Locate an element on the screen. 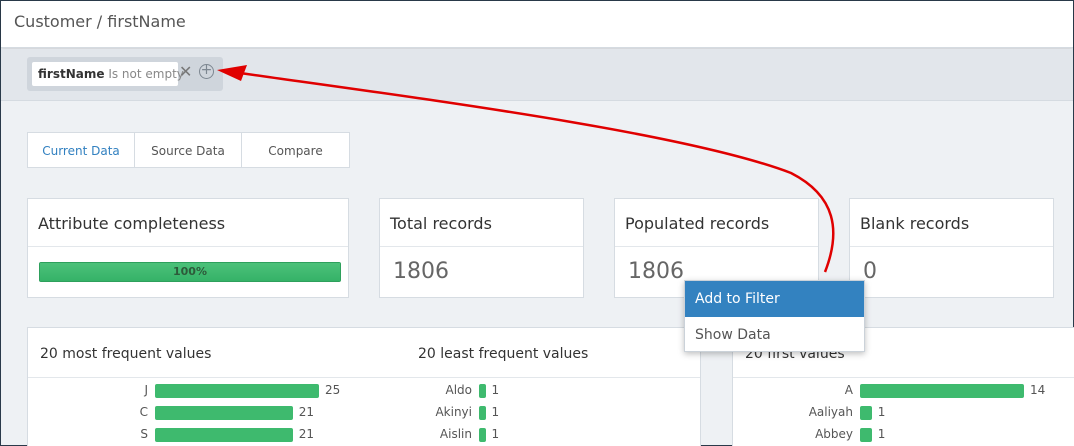 This screenshot has width=1074, height=446. add-filter-icon: + is located at coordinates (206, 71).